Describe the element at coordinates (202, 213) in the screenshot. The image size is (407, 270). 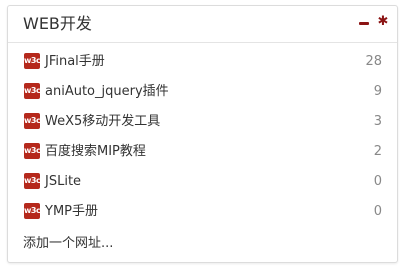
I see `list-item: w3c YMP手册 0` at that location.